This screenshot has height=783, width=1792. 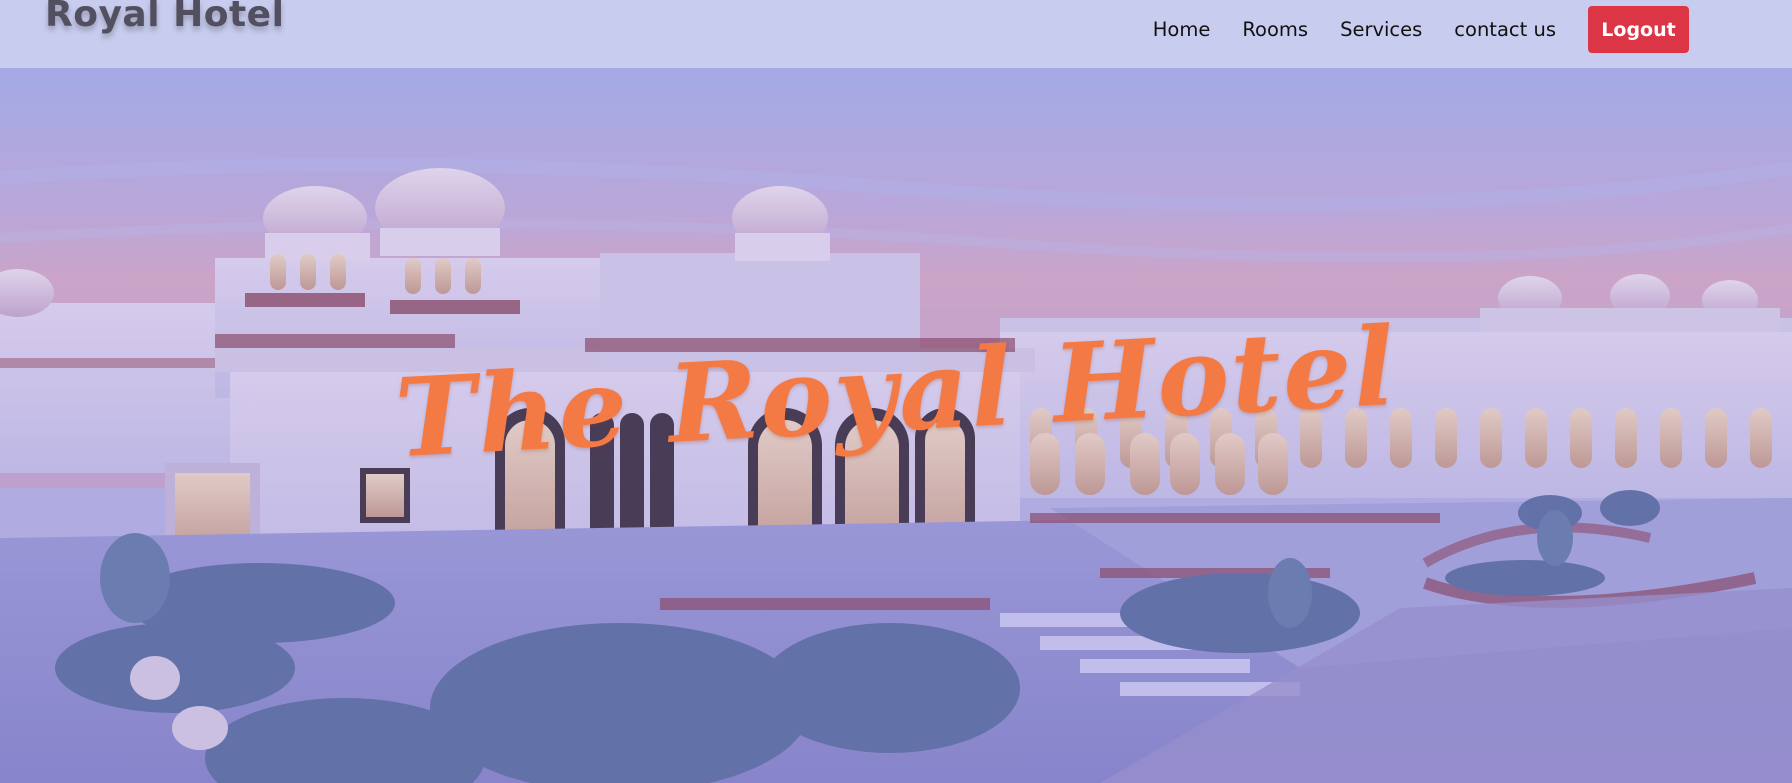 I want to click on nav-home-link: Home, so click(x=1182, y=29).